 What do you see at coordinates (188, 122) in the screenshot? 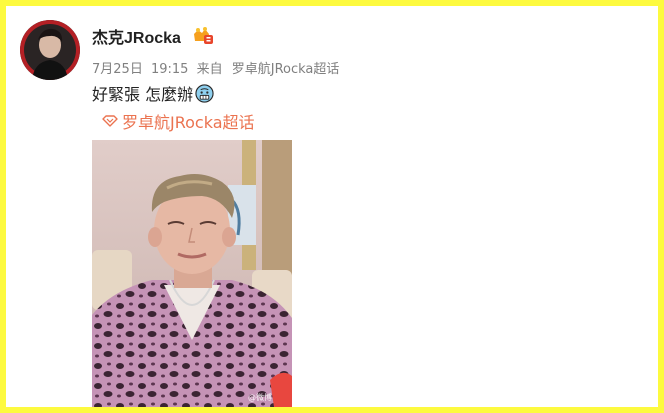
I see `super-topic-label: 罗卓航JRocka超话` at bounding box center [188, 122].